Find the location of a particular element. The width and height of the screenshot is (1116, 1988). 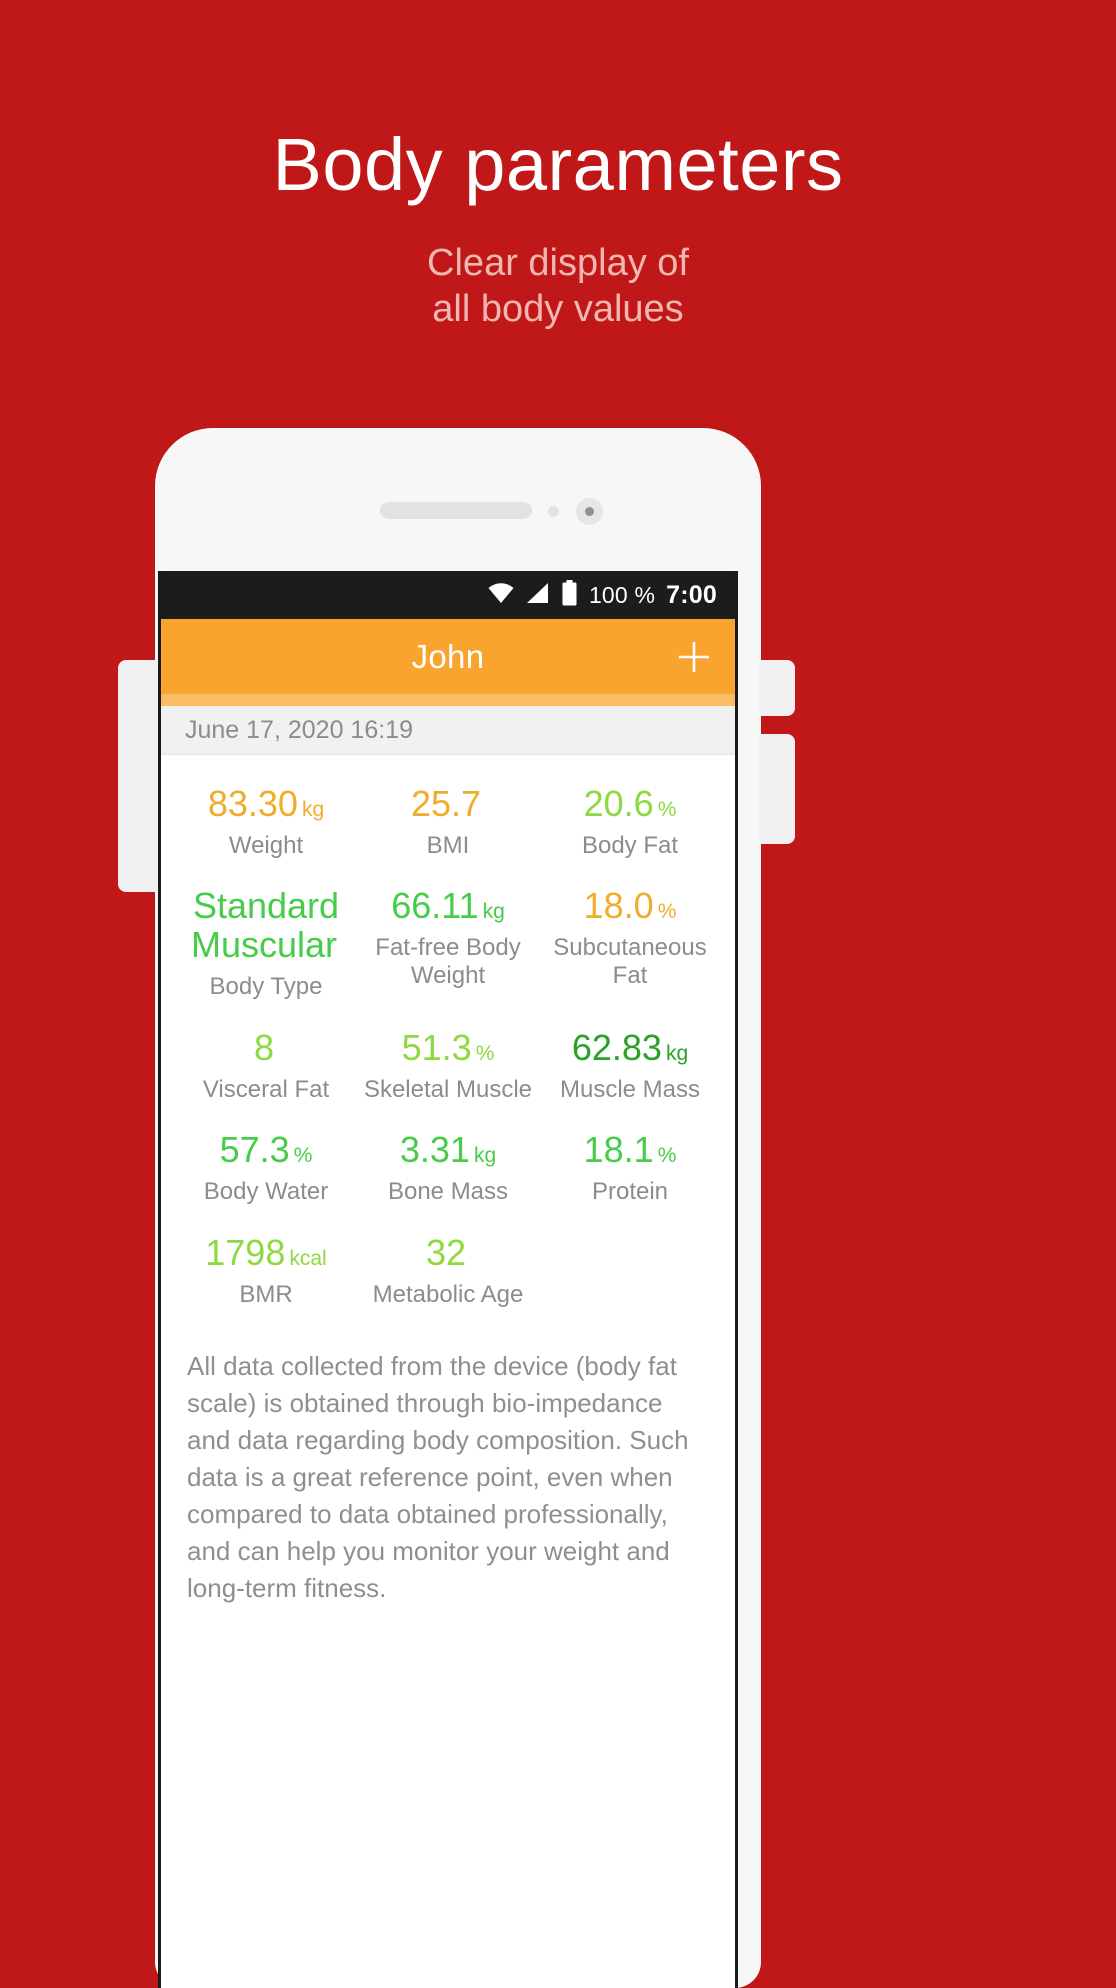

metrics-row: 83.30 kg Weight 25.7 BMI 20.6% Body Fat is located at coordinates (448, 822).